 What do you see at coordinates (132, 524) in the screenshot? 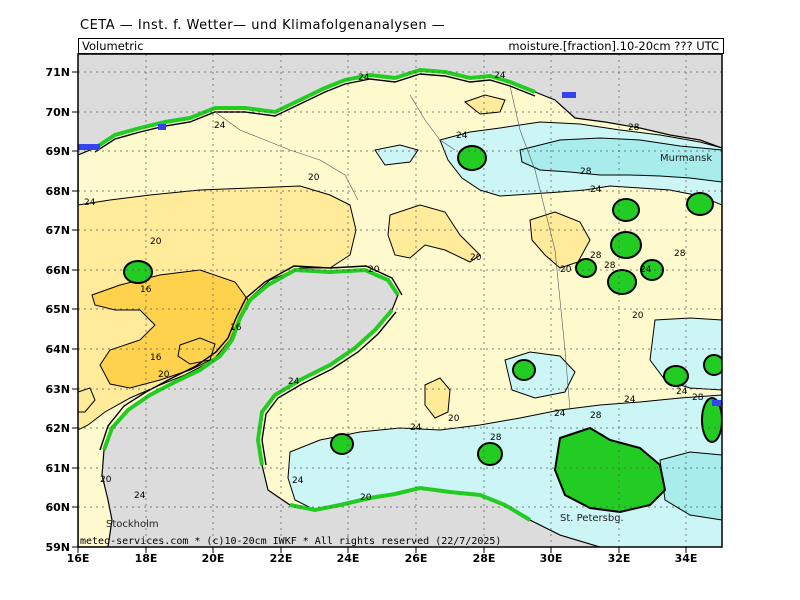
I see `city-label-stockholm: Stockholm` at bounding box center [132, 524].